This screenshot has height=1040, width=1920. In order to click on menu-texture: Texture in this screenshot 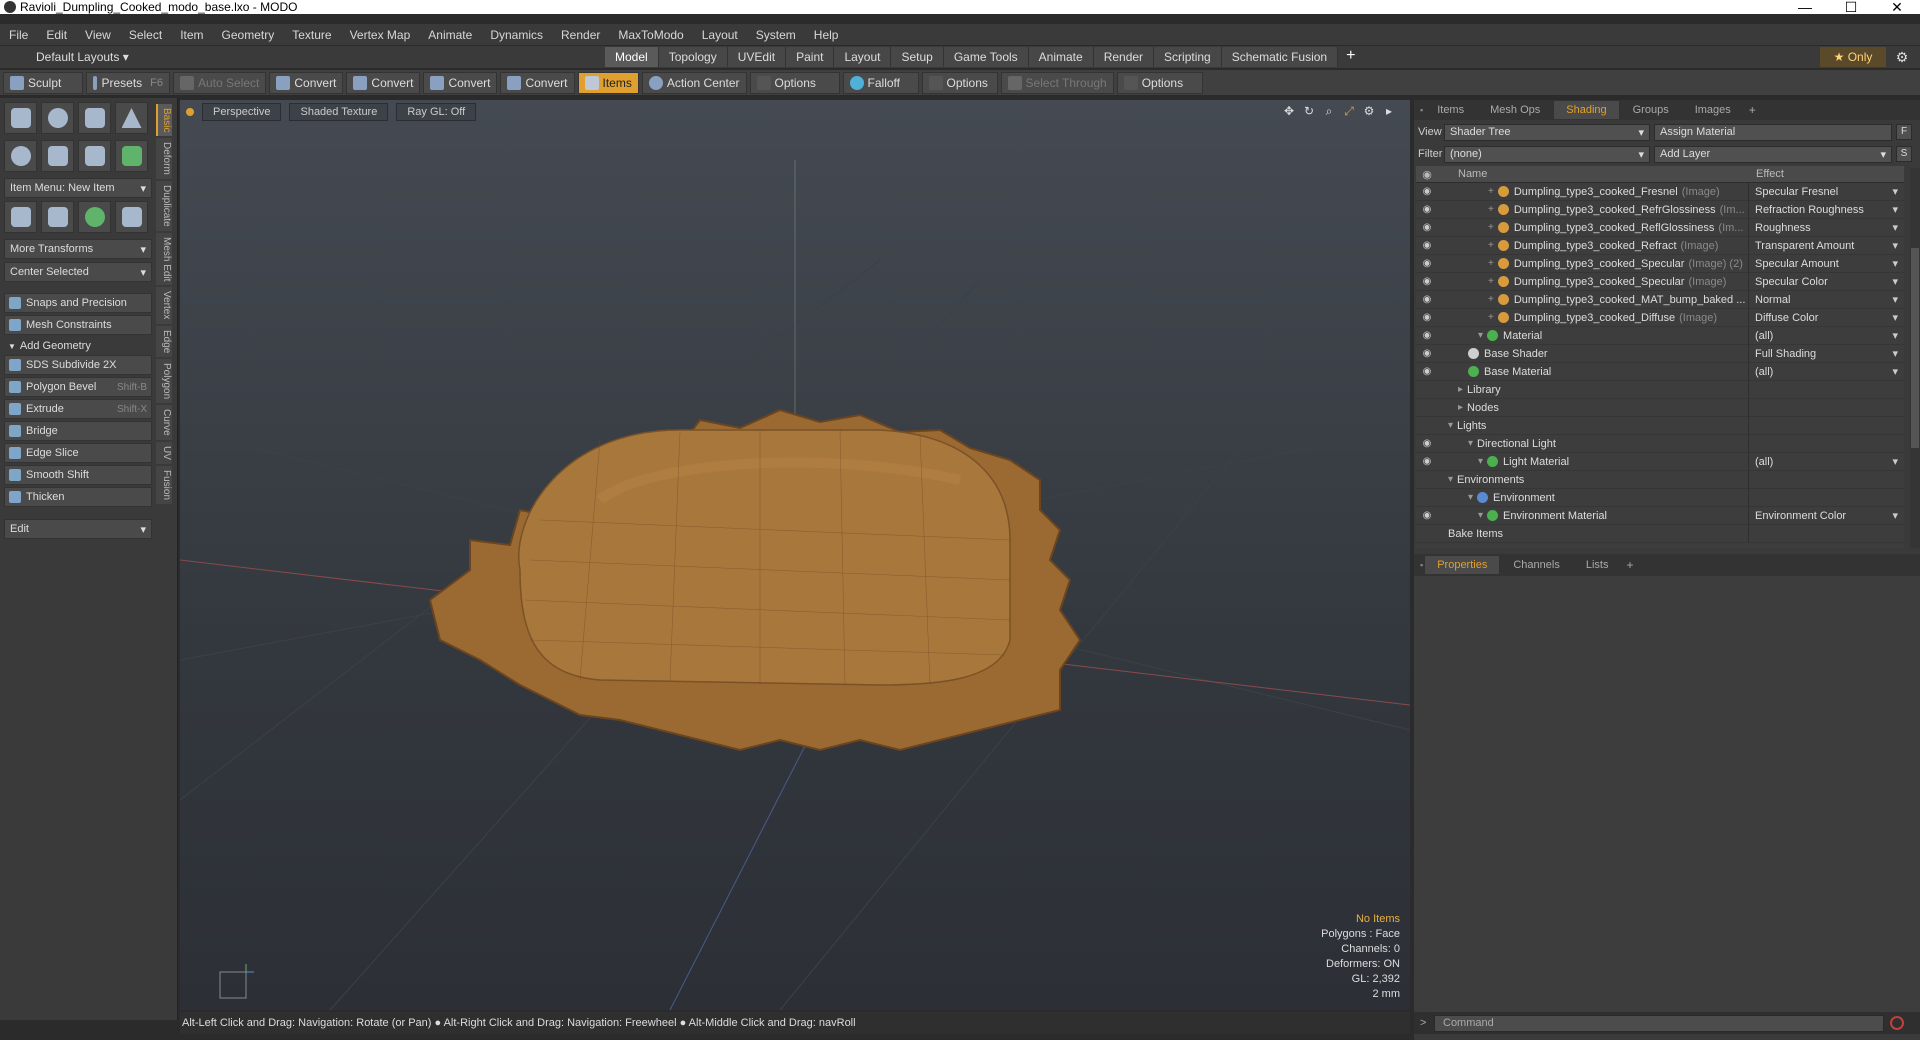, I will do `click(311, 35)`.